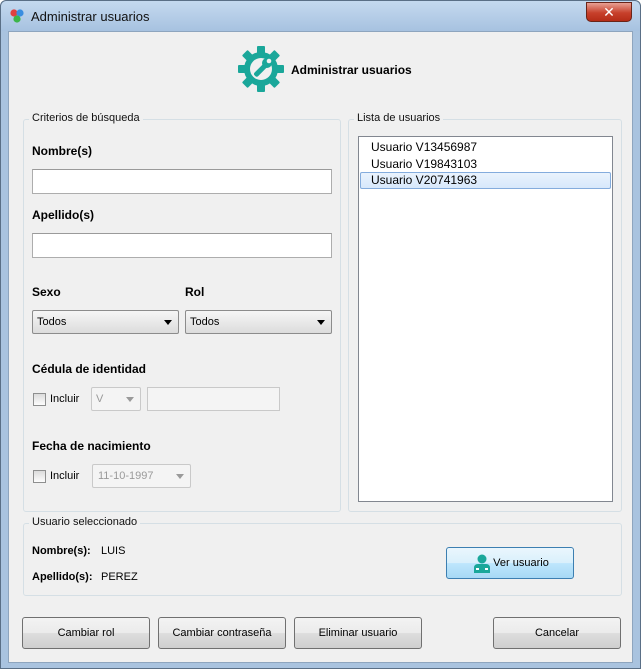 The width and height of the screenshot is (641, 669). I want to click on nombres-input, so click(182, 181).